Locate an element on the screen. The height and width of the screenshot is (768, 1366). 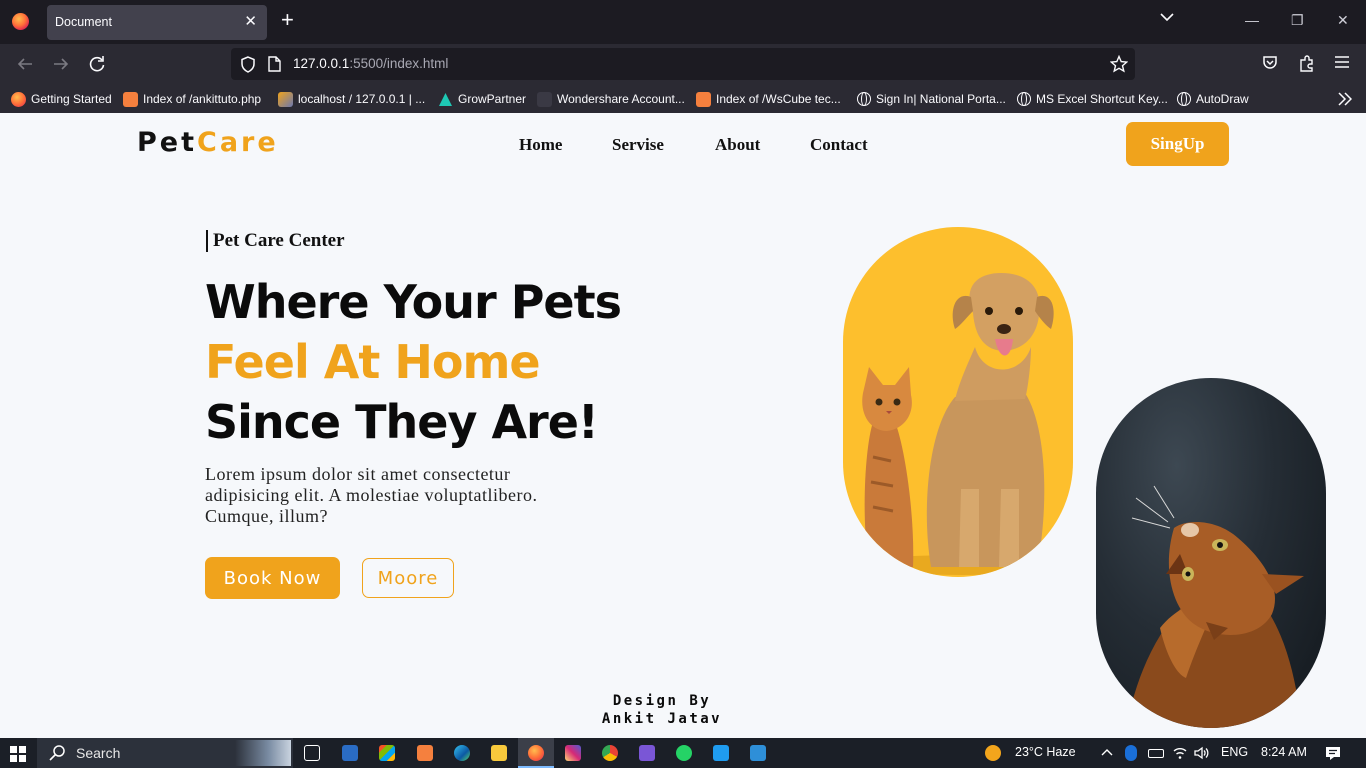
file-explorer-icon is located at coordinates (499, 753).